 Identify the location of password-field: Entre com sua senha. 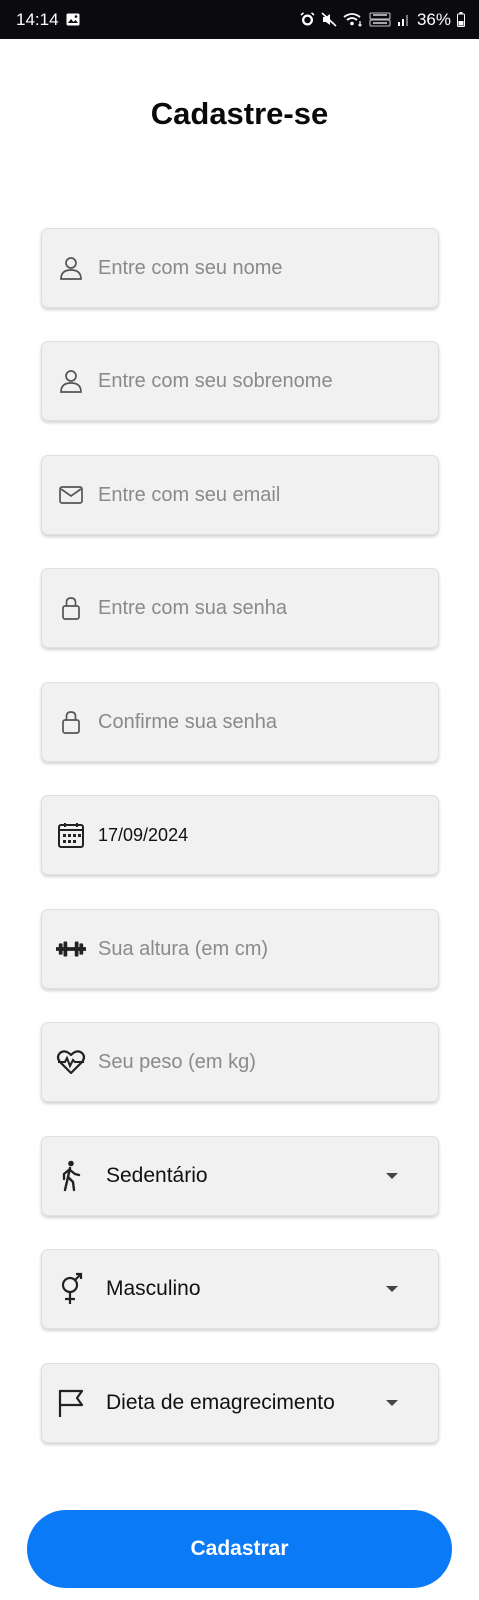
(240, 608).